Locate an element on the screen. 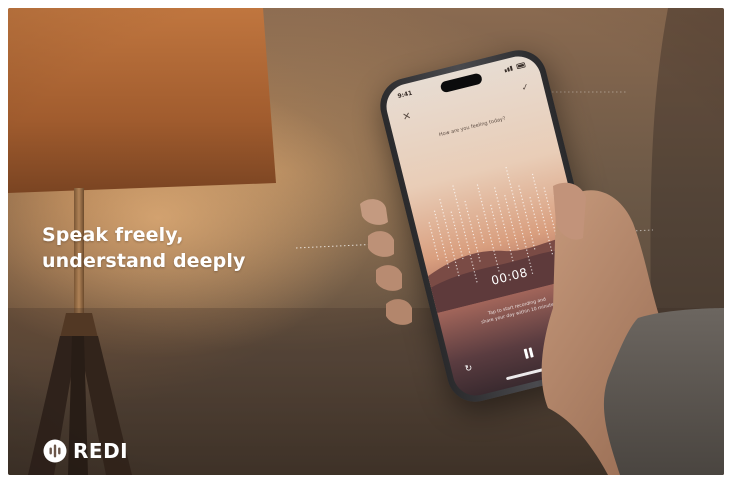 Image resolution: width=732 pixels, height=483 pixels. prompt-text: How are you feeling today? is located at coordinates (472, 127).